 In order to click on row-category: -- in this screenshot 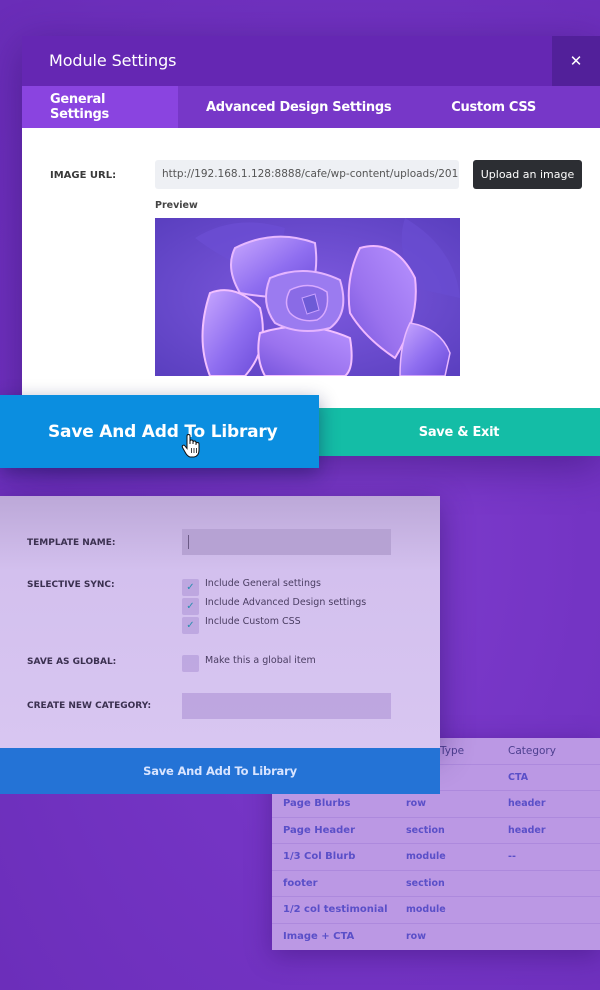, I will do `click(512, 857)`.